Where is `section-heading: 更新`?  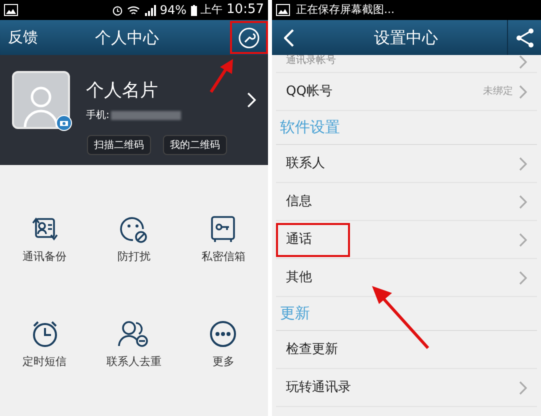
section-heading: 更新 is located at coordinates (295, 313).